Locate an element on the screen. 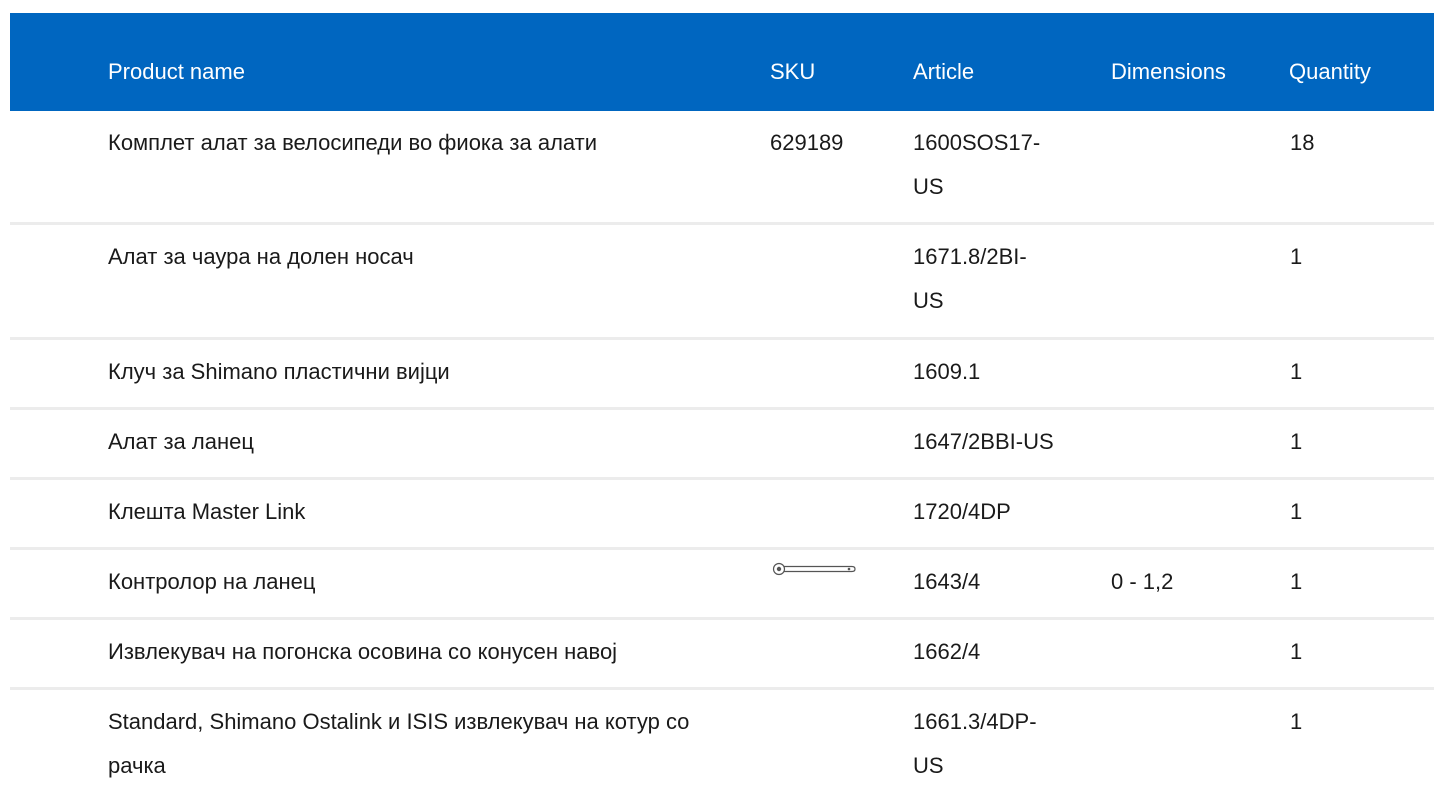  table-row: Клуч за Shimano пластични вијци 1609.1 1 is located at coordinates (722, 375).